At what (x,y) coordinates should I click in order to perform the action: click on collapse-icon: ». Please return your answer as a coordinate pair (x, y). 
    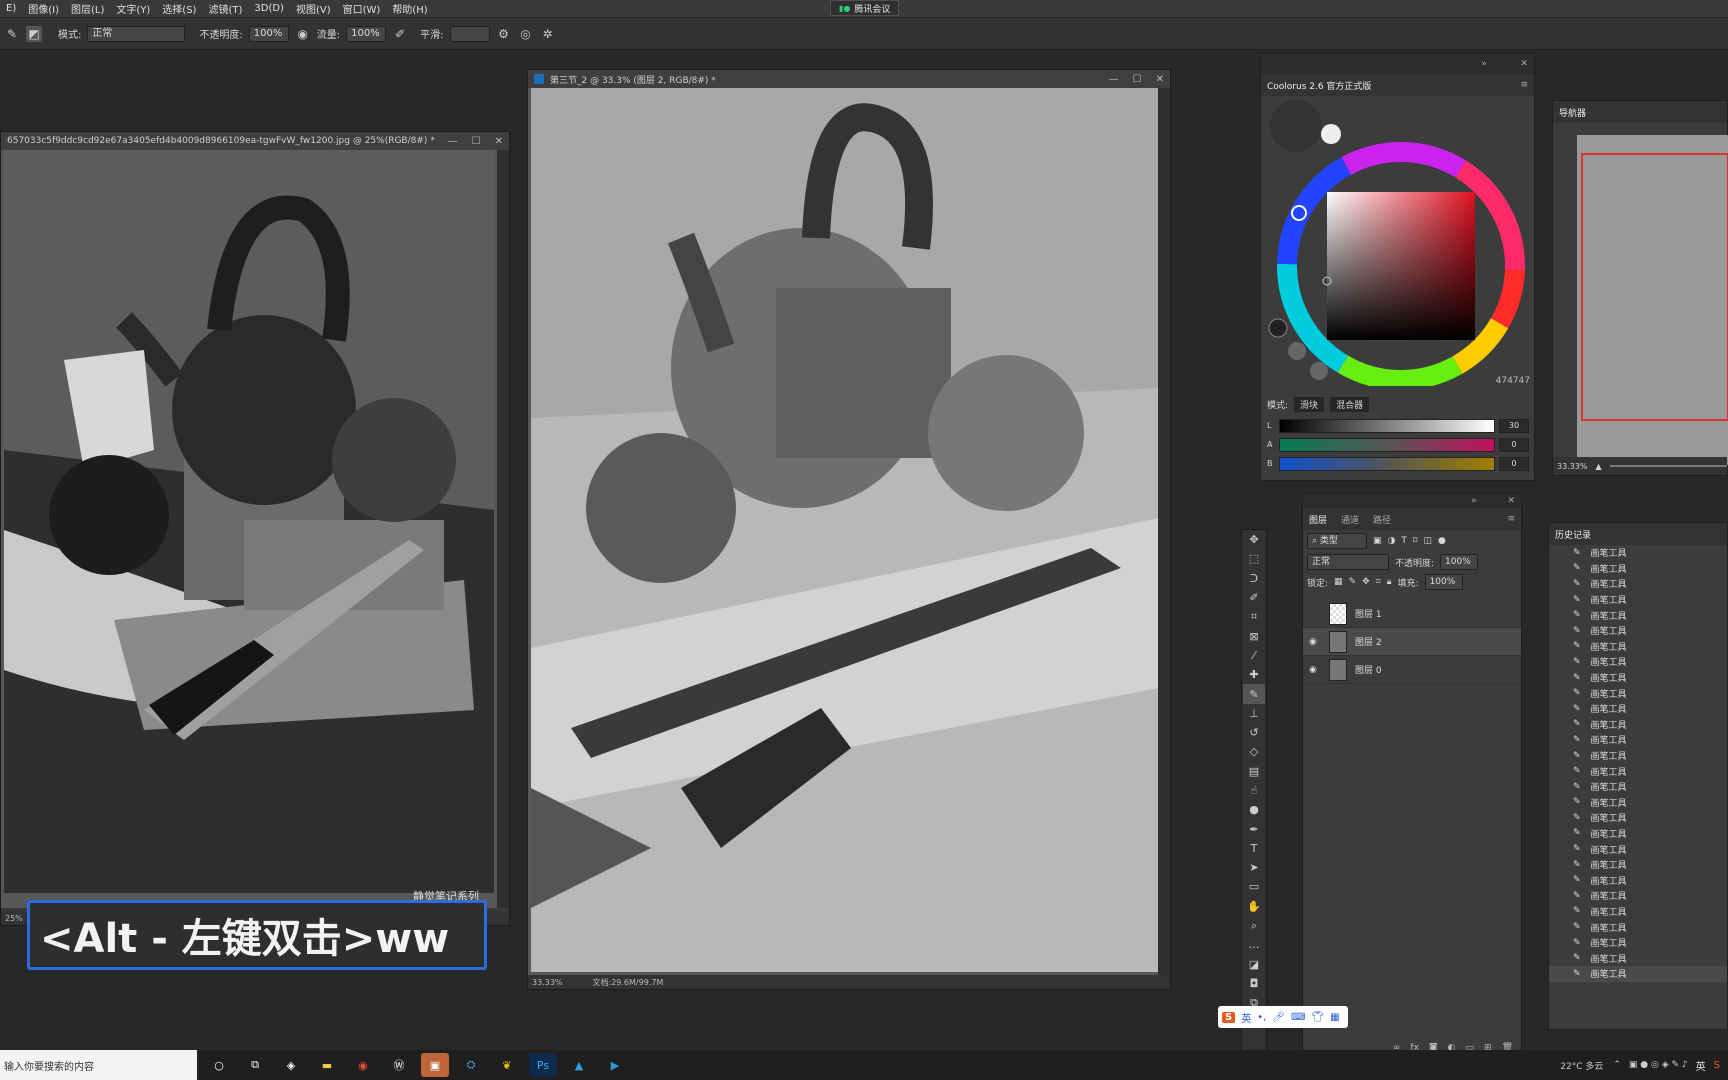
    Looking at the image, I should click on (1474, 501).